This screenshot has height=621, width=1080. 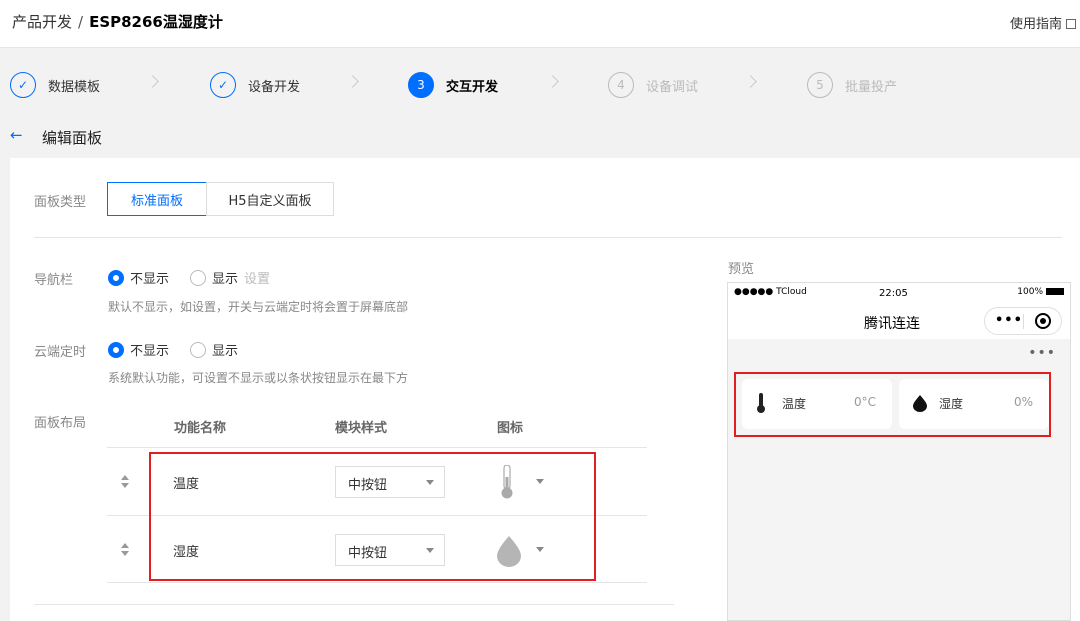 I want to click on panel-type-label: 面板类型, so click(x=60, y=202).